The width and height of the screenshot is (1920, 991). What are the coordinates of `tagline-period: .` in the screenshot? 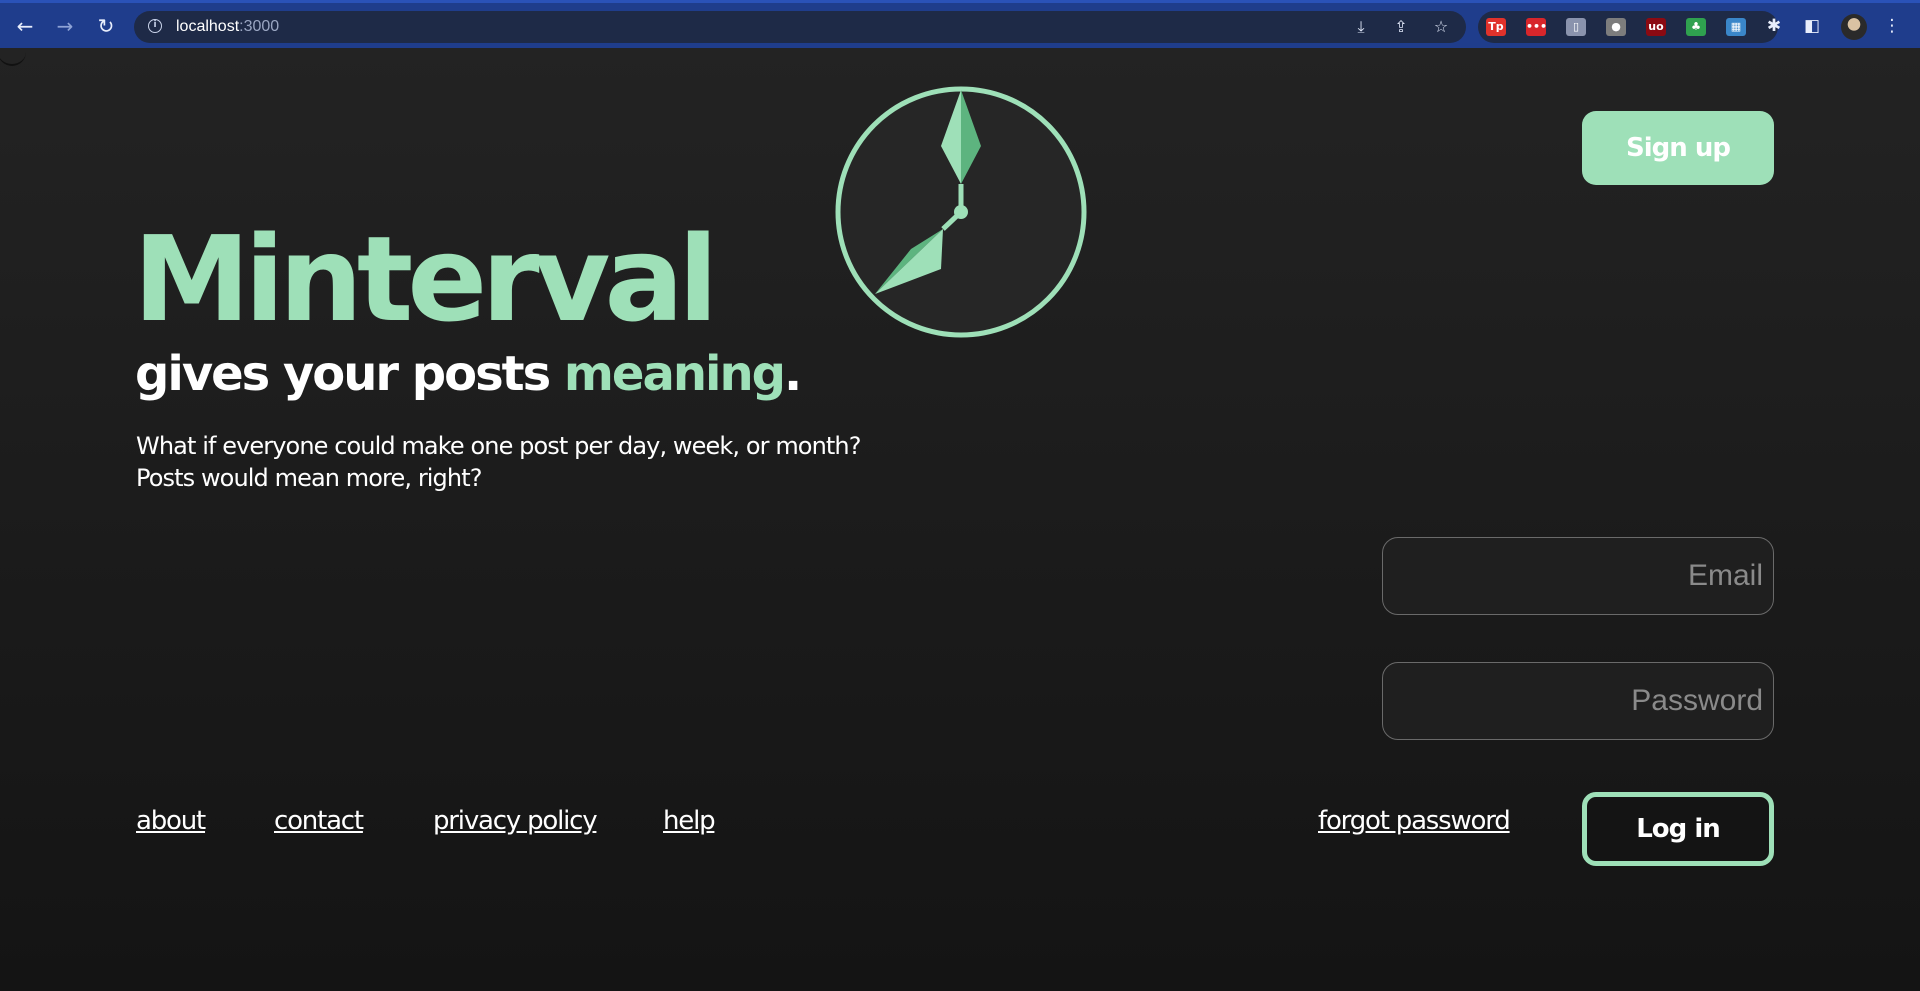 It's located at (793, 374).